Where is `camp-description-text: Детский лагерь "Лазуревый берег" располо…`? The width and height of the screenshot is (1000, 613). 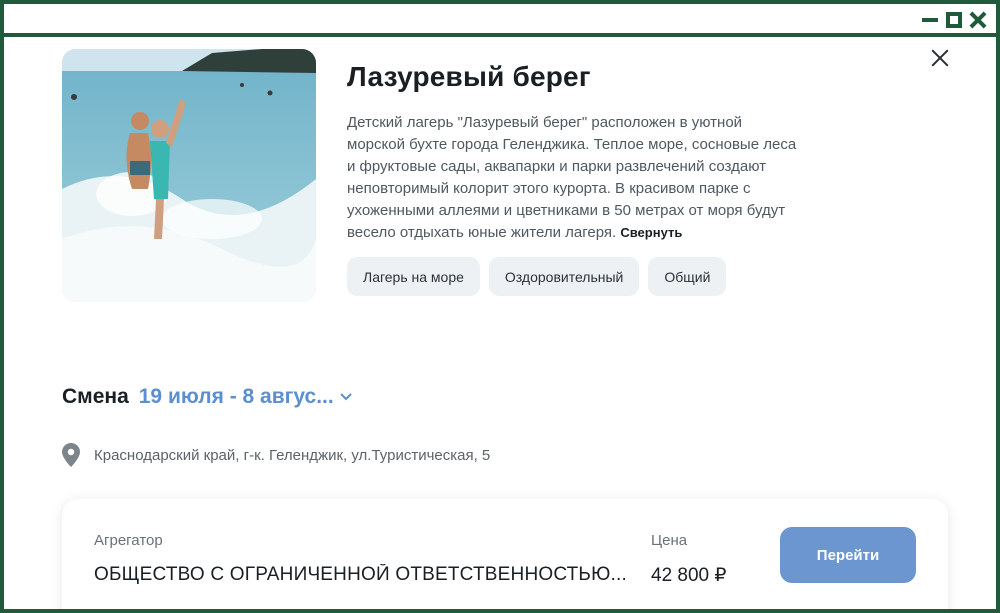
camp-description-text: Детский лагерь "Лазуревый берег" располо… is located at coordinates (572, 177).